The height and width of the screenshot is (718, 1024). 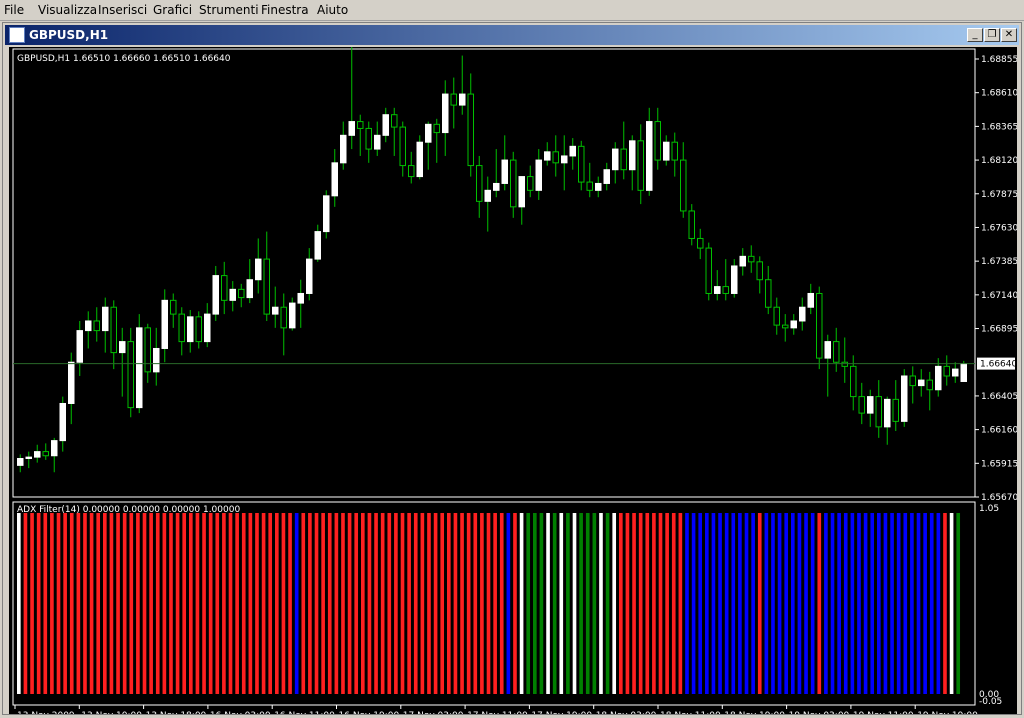 I want to click on price-tick-label: 1.68855, so click(x=999, y=60).